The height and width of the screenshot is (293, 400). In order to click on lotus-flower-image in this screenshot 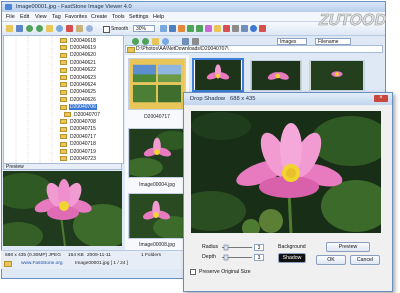, I will do `click(62, 208)`.